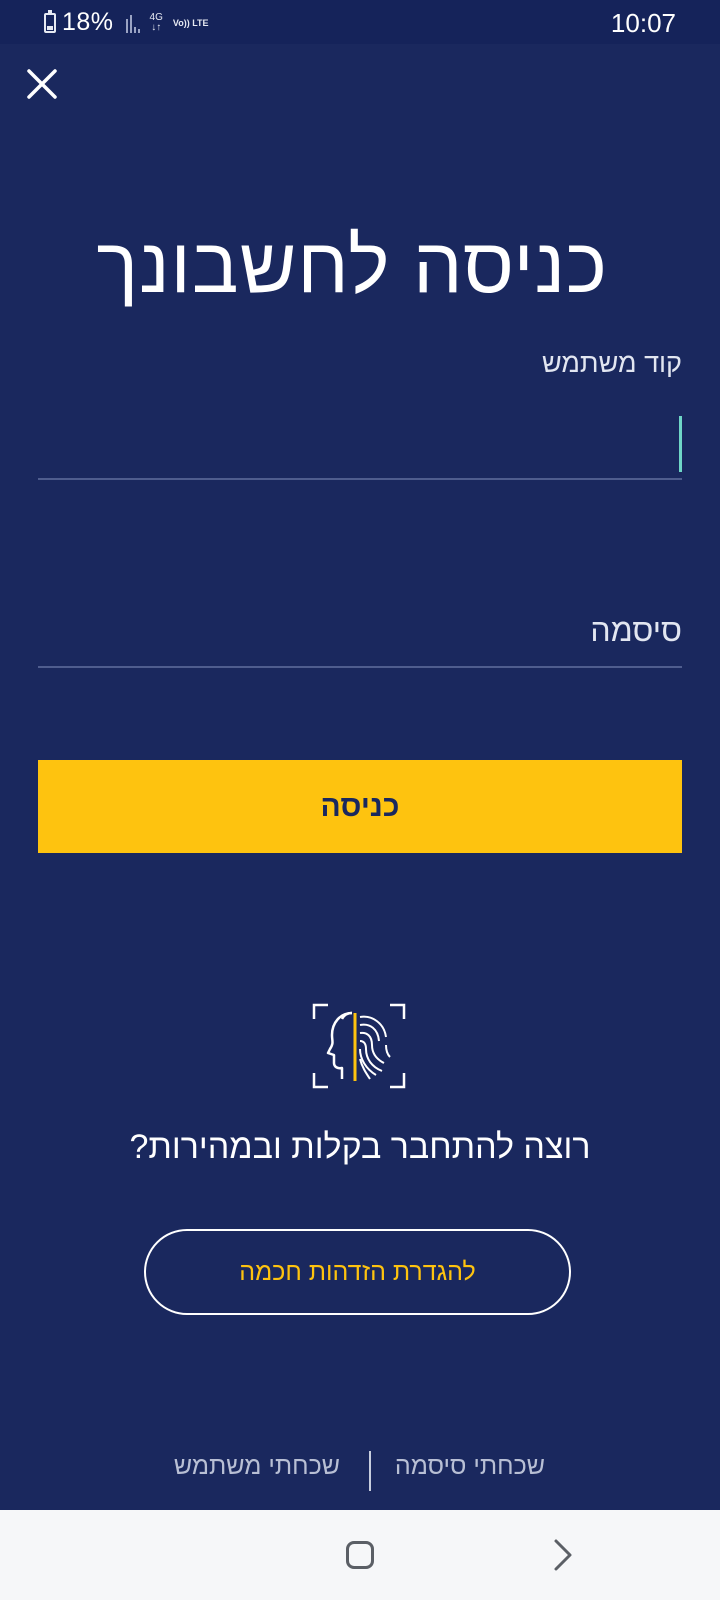 This screenshot has height=1600, width=720. Describe the element at coordinates (636, 630) in the screenshot. I see `password-label: סיסמה` at that location.